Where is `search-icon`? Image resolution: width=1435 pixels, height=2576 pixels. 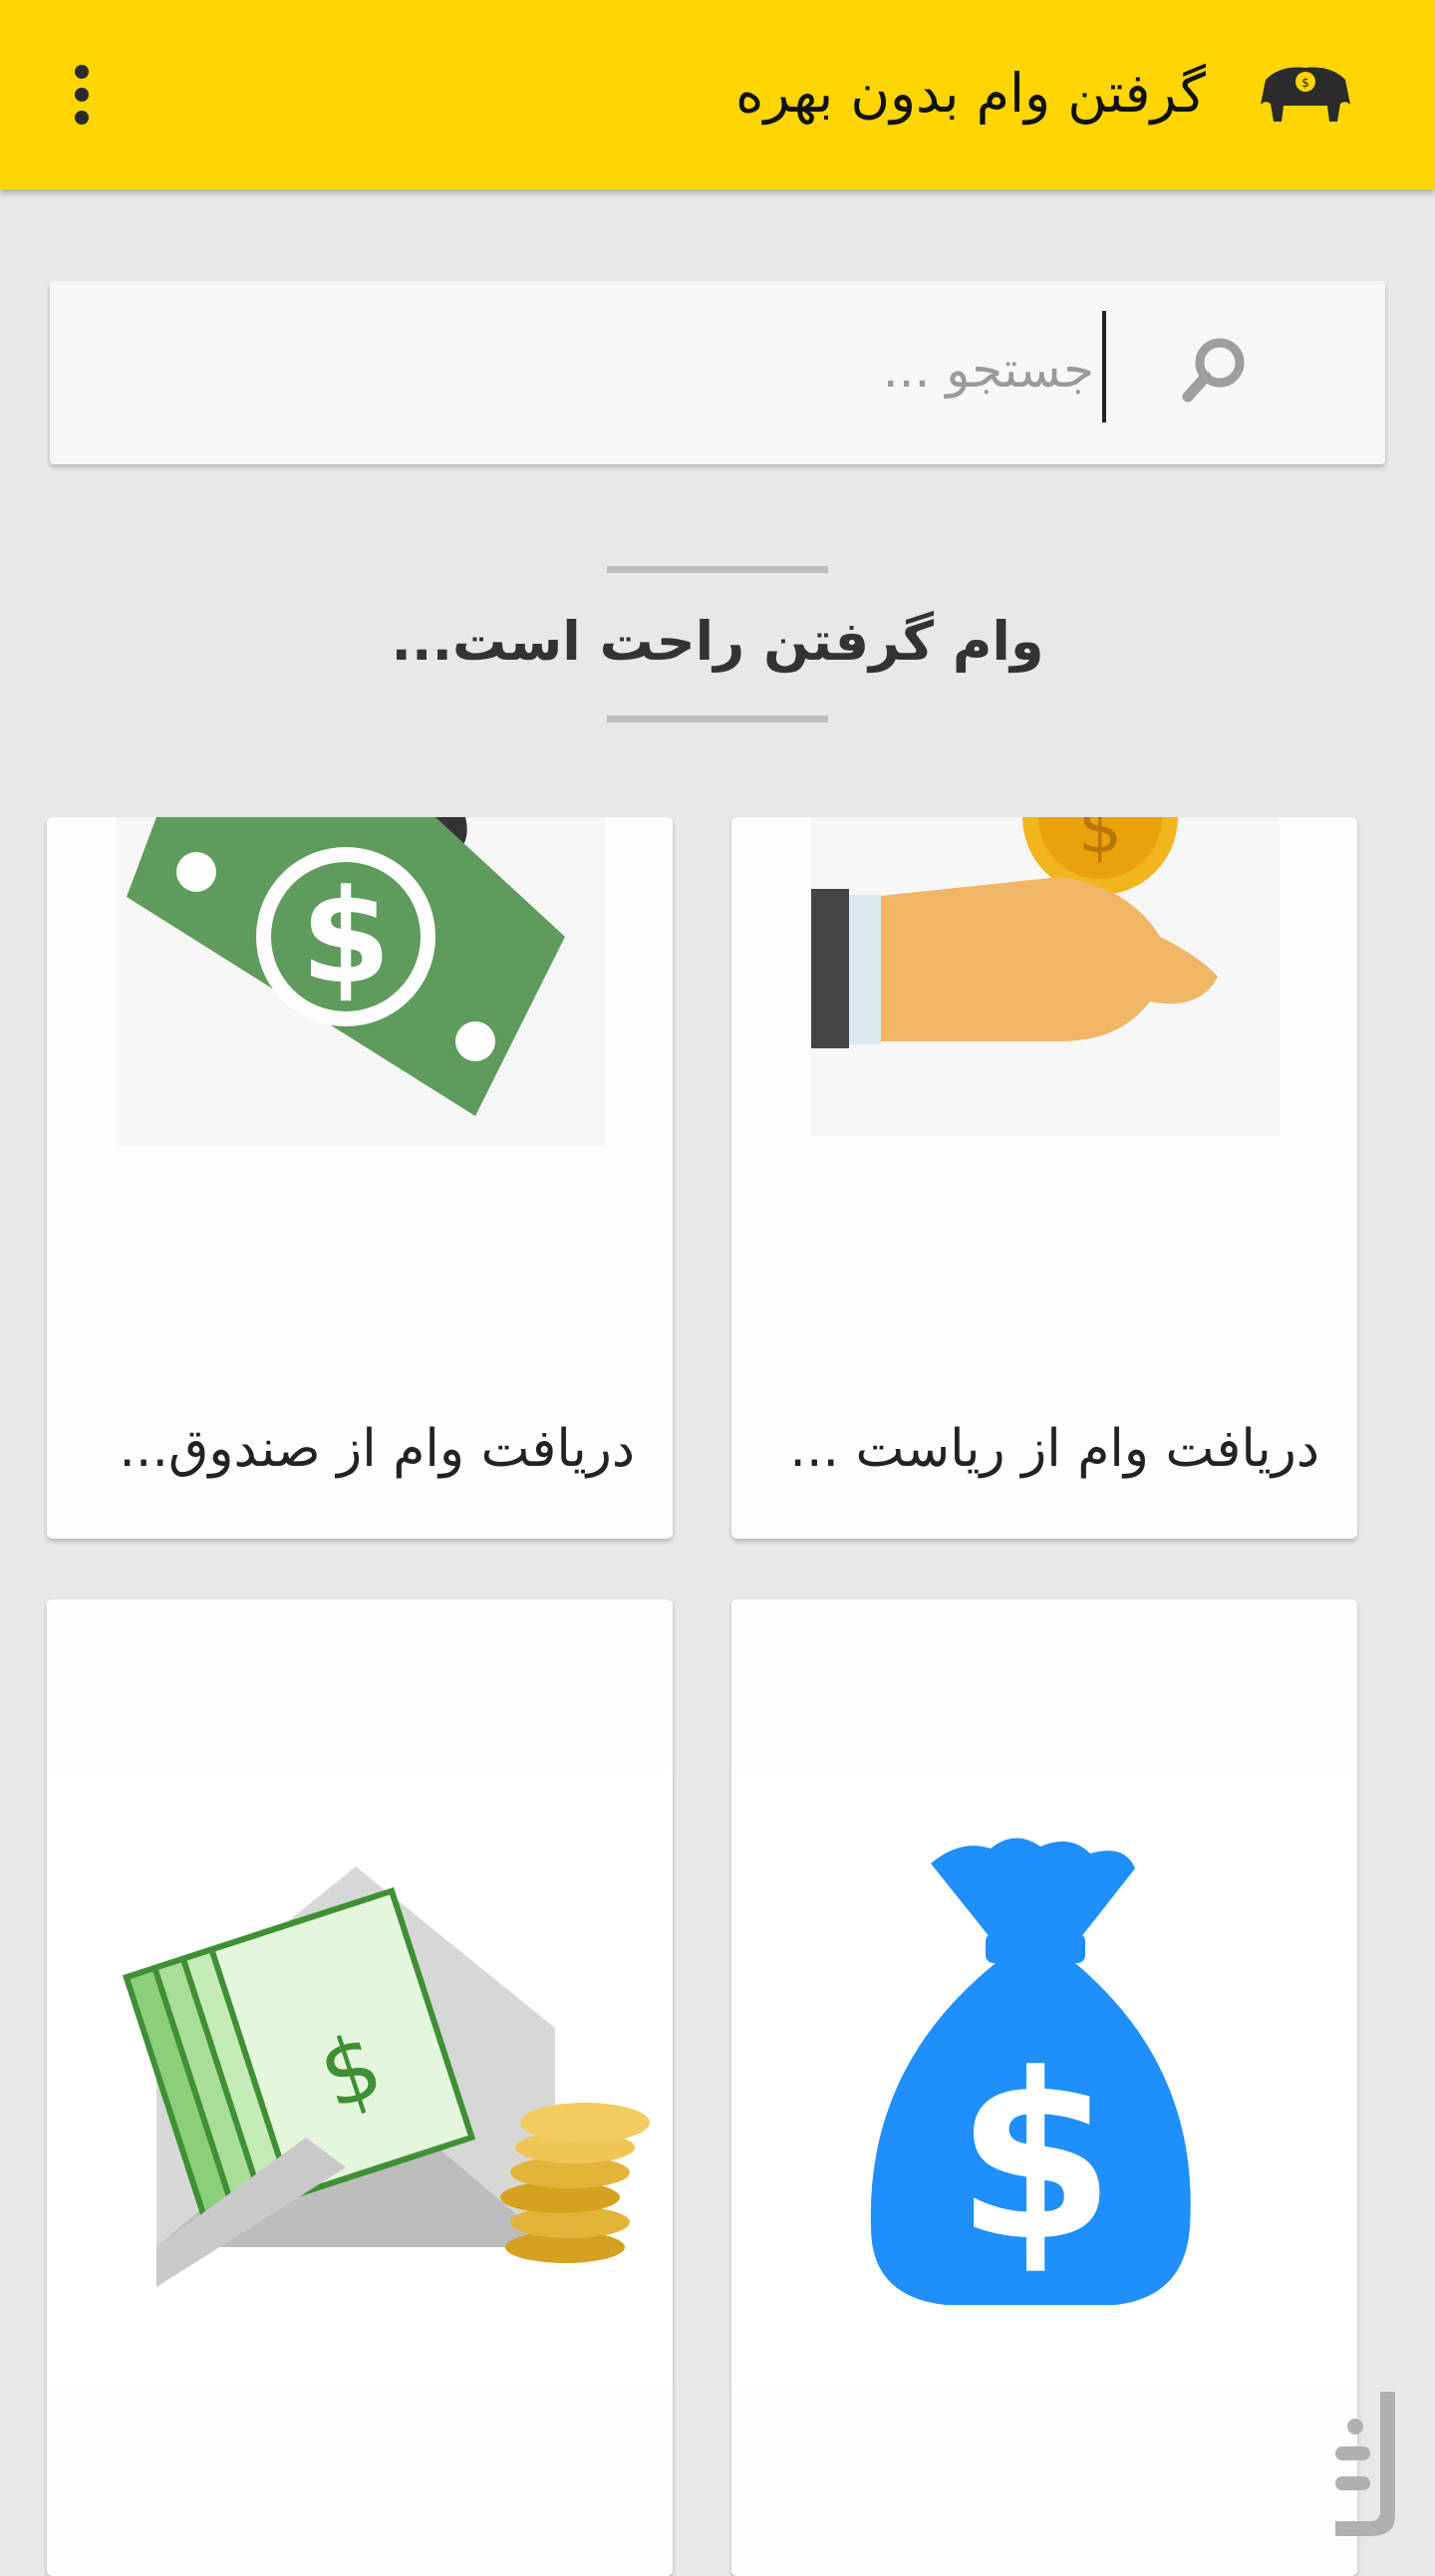
search-icon is located at coordinates (1216, 371).